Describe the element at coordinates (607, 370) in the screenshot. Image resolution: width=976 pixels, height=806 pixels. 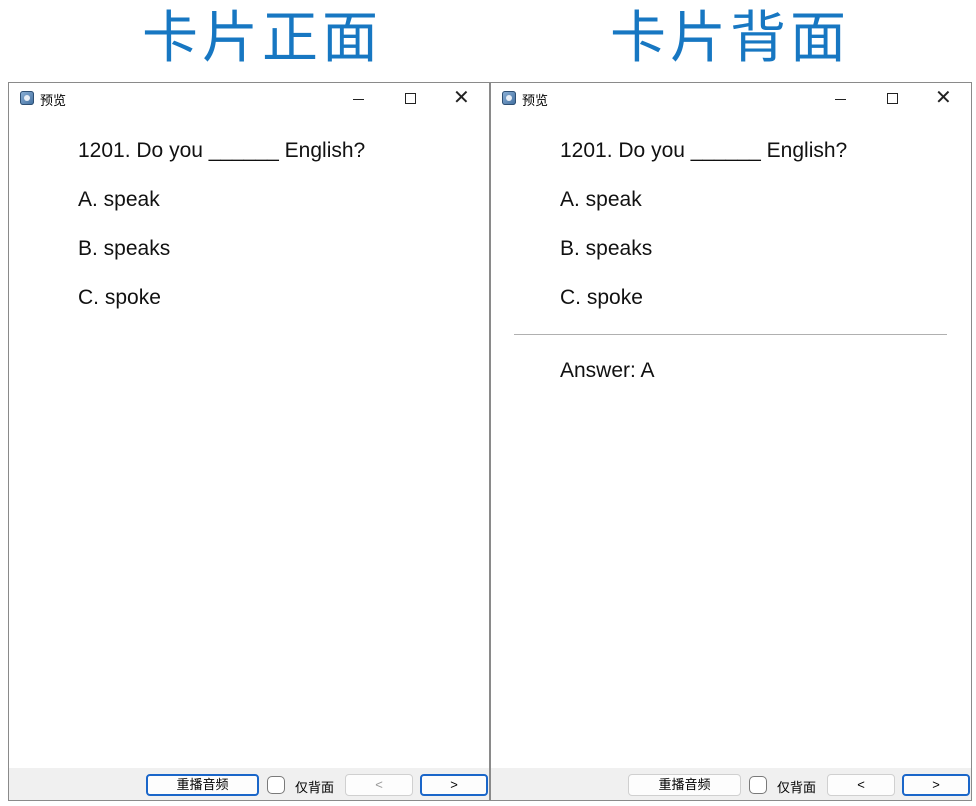
I see `answer-text: Answer: A` at that location.